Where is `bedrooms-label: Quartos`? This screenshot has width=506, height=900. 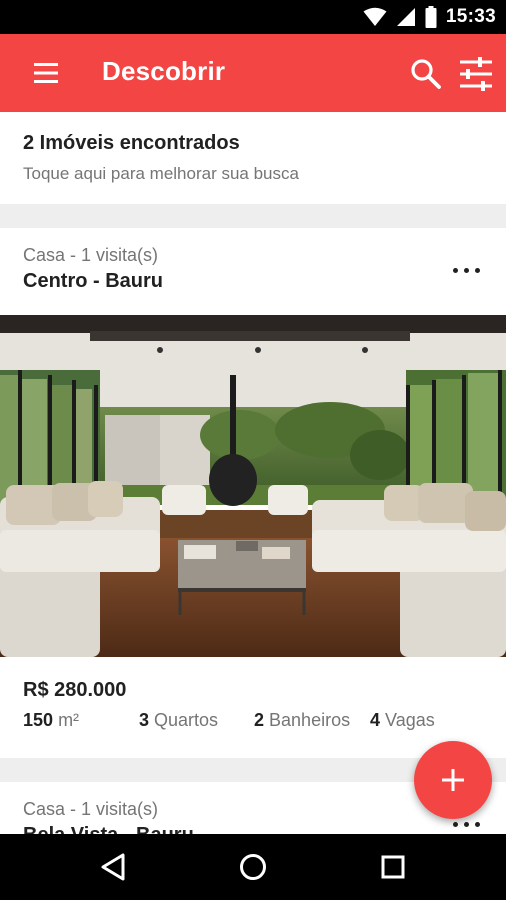 bedrooms-label: Quartos is located at coordinates (186, 720).